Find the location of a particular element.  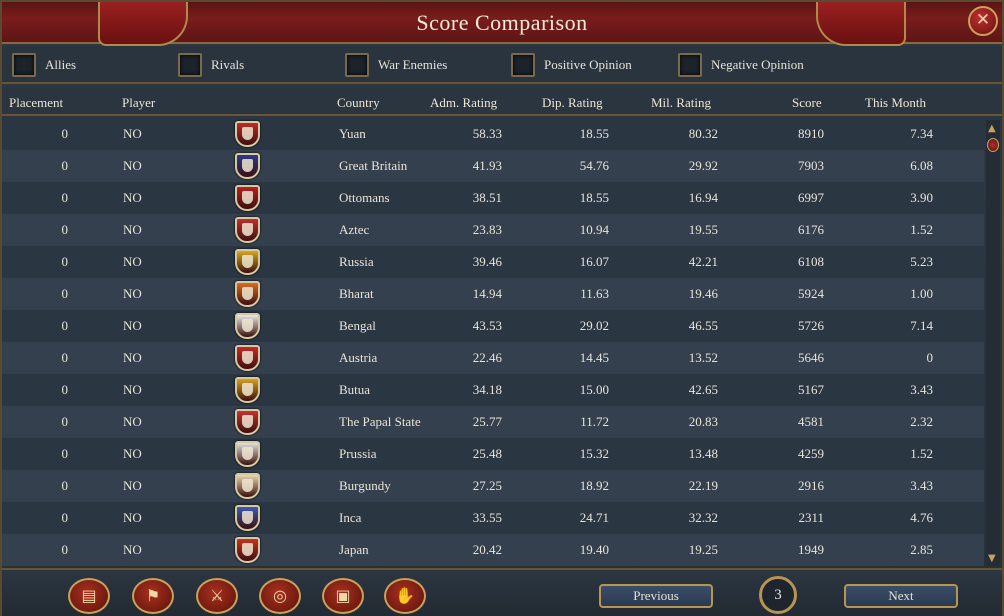

table-row: 0 NO Yuan 58.33 18.55 80.32 8910 7.34 is located at coordinates (493, 134).